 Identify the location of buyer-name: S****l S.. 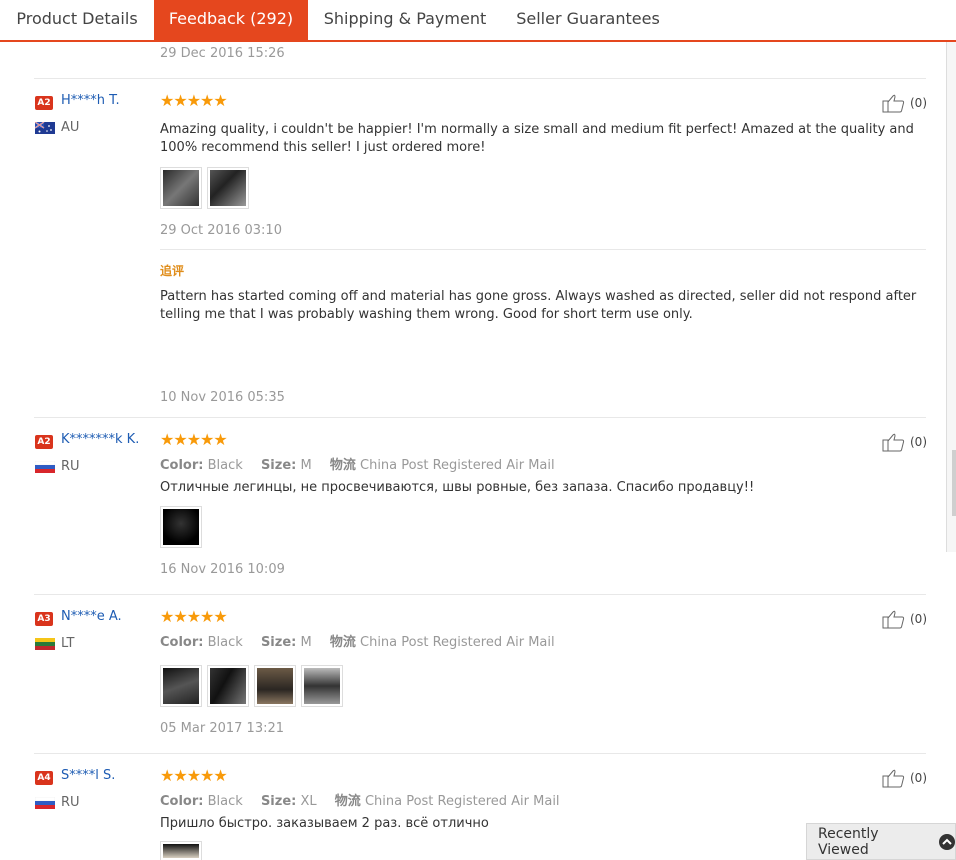
(88, 775).